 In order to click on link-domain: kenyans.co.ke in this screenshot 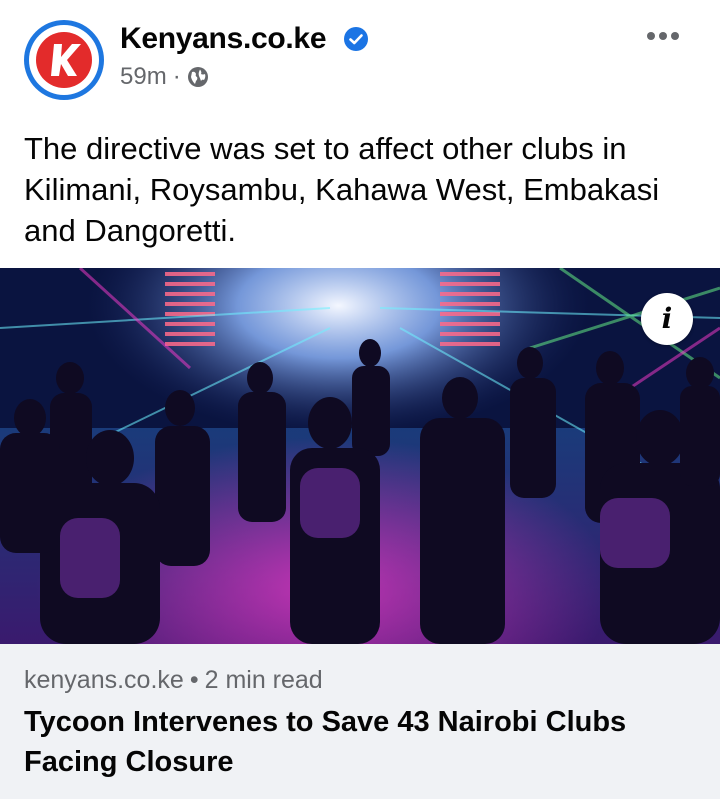, I will do `click(104, 680)`.